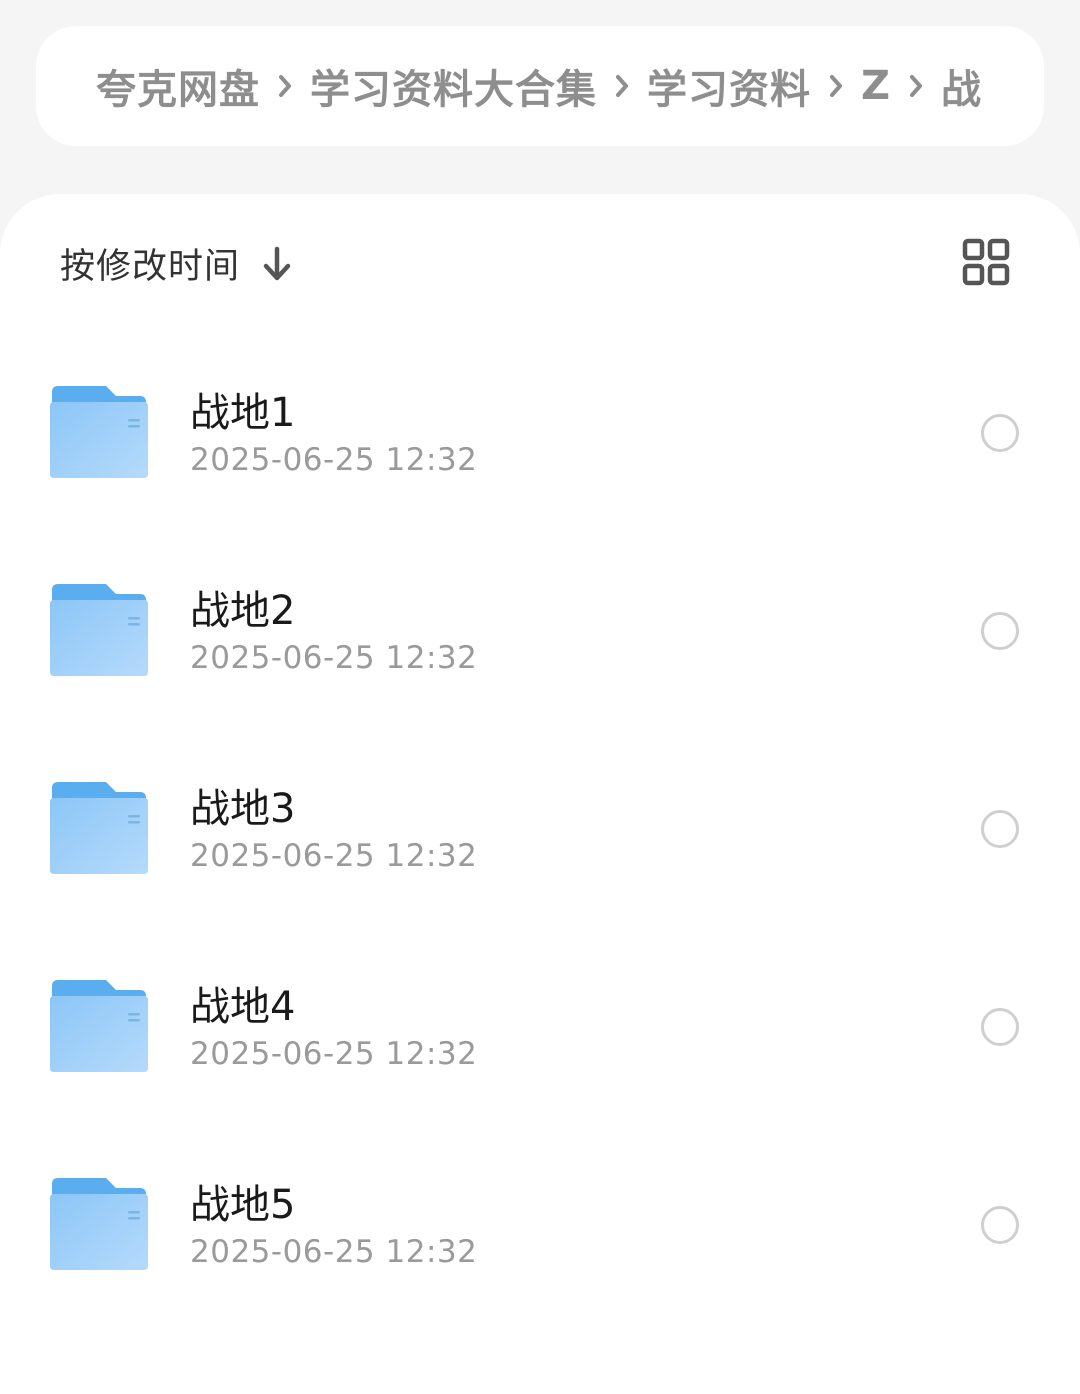 This screenshot has height=1394, width=1080. I want to click on file-name: 战地5, so click(243, 1205).